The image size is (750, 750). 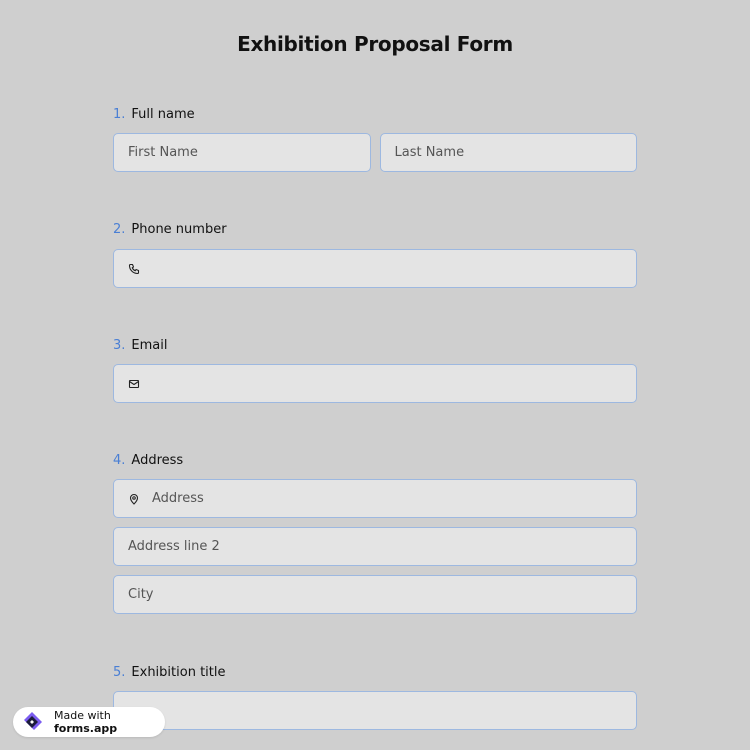 What do you see at coordinates (149, 345) in the screenshot?
I see `question-text: Email` at bounding box center [149, 345].